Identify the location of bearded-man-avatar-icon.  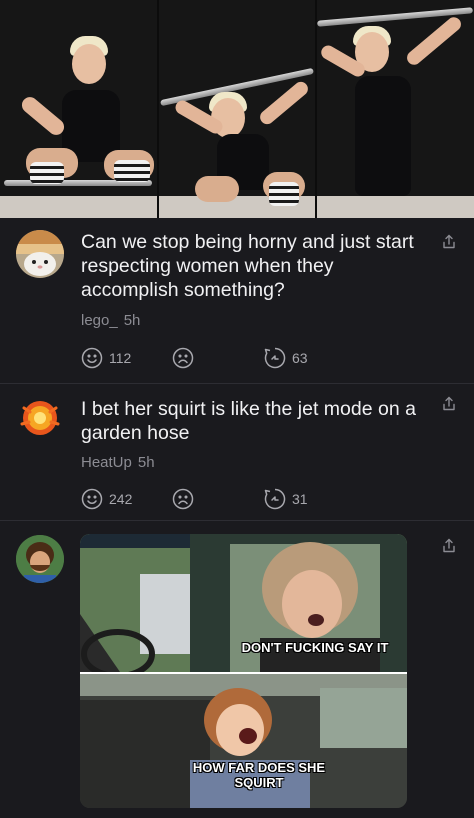
(40, 559).